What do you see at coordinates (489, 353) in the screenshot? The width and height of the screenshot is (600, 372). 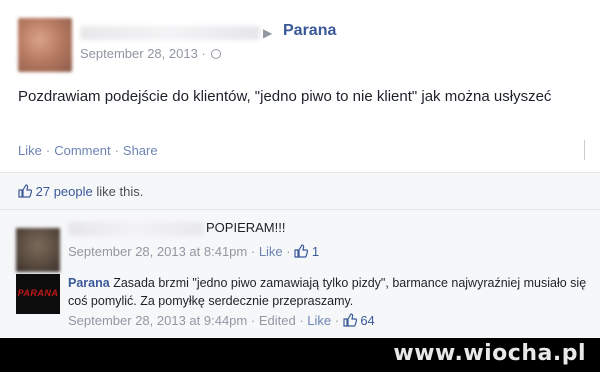 I see `site-watermark: www.wiocha.pl` at bounding box center [489, 353].